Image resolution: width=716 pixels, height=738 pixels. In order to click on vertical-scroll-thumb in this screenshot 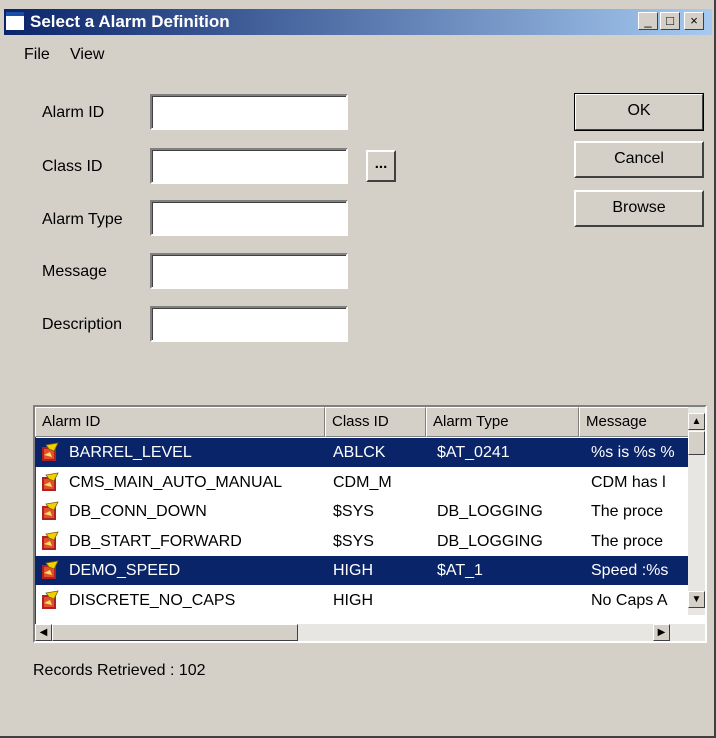, I will do `click(696, 443)`.